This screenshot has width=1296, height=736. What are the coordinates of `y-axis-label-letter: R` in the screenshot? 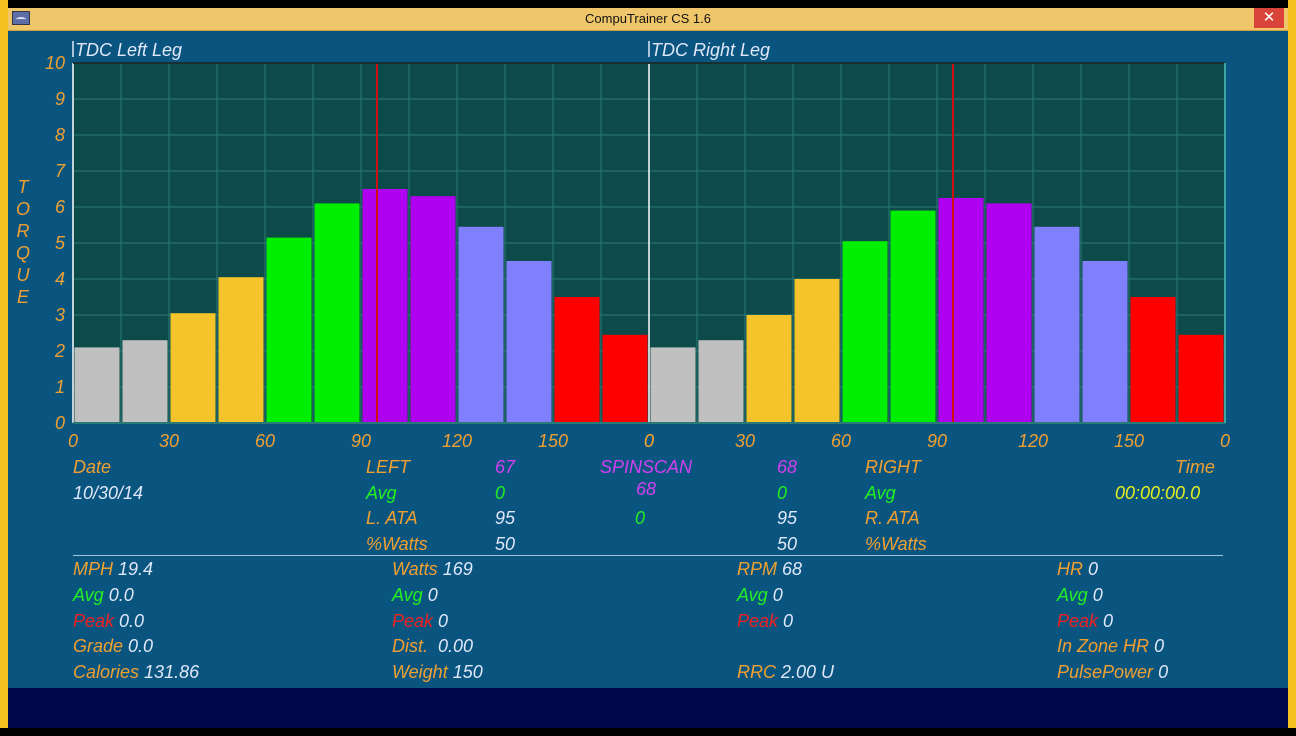 It's located at (23, 231).